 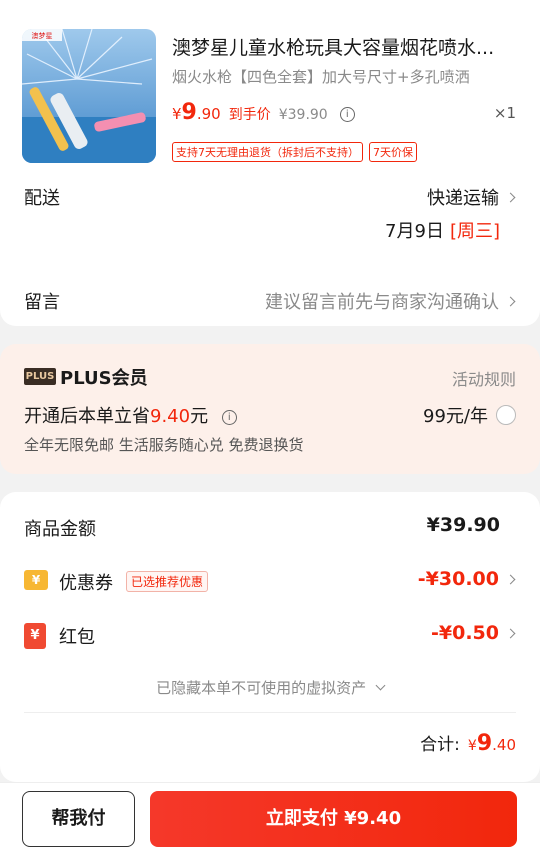 I want to click on product-thumbnail: 澳梦星, so click(x=89, y=96).